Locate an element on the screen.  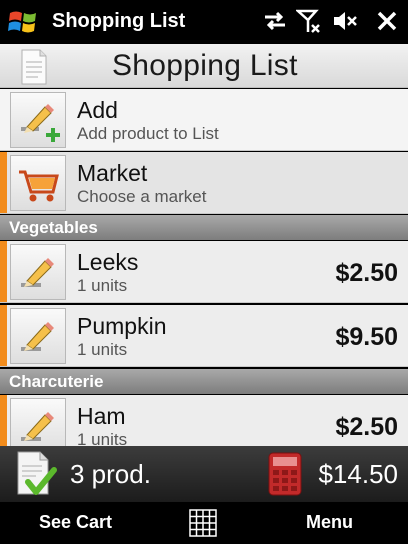
list-item: Leeks 1 units $2.50 is located at coordinates (204, 272).